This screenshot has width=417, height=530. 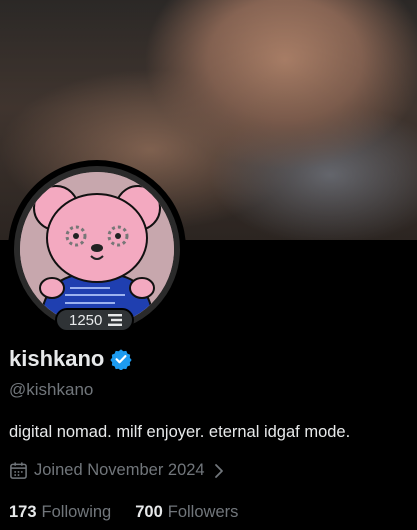 What do you see at coordinates (203, 512) in the screenshot?
I see `followers-label: Followers` at bounding box center [203, 512].